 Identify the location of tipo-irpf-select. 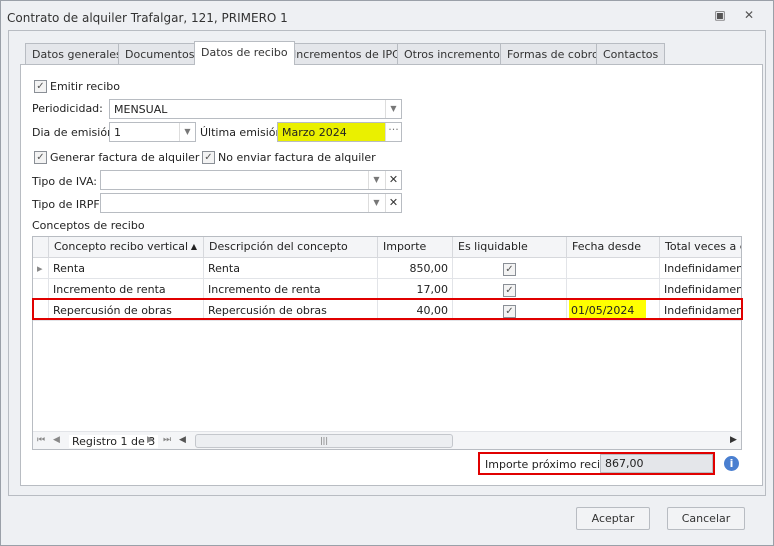
(251, 203).